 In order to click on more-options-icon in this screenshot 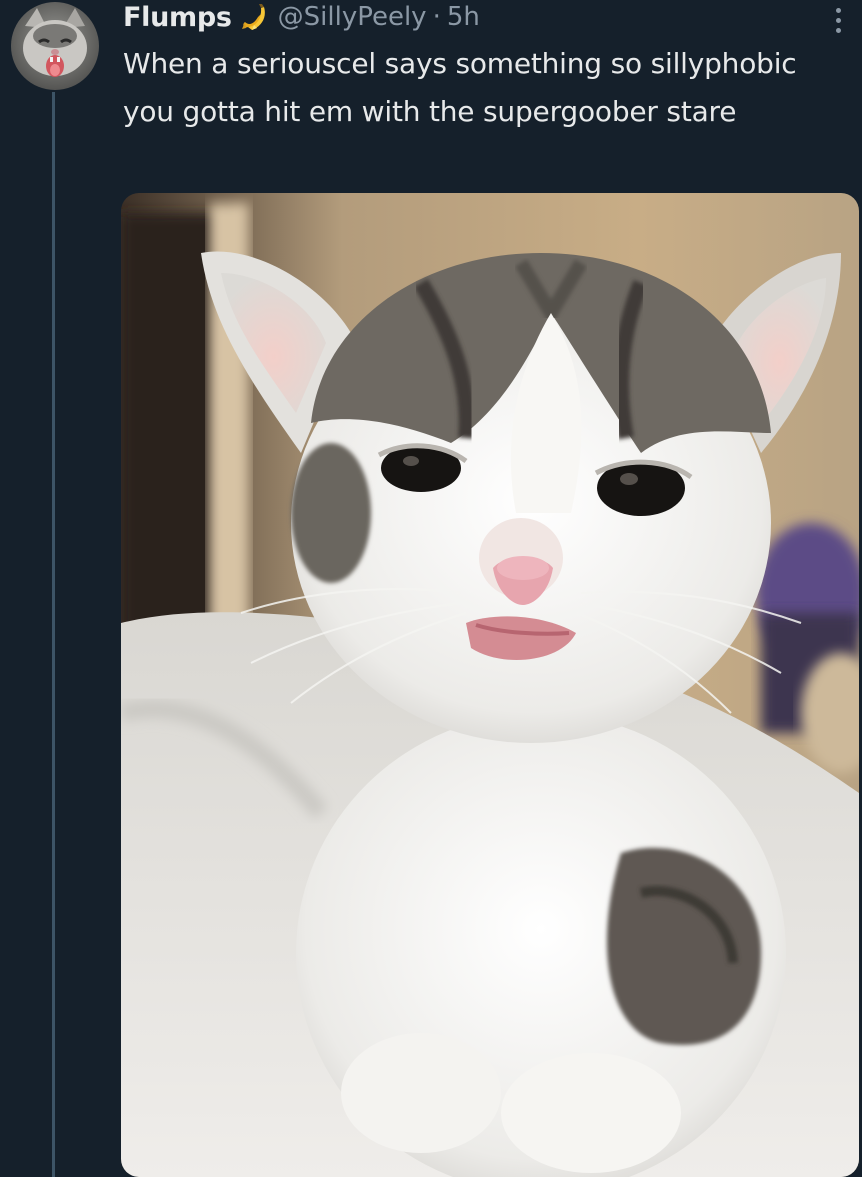, I will do `click(838, 10)`.